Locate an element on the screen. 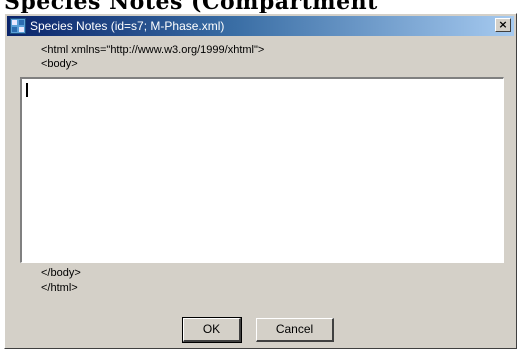 The width and height of the screenshot is (521, 349). close-icon: × is located at coordinates (503, 24).